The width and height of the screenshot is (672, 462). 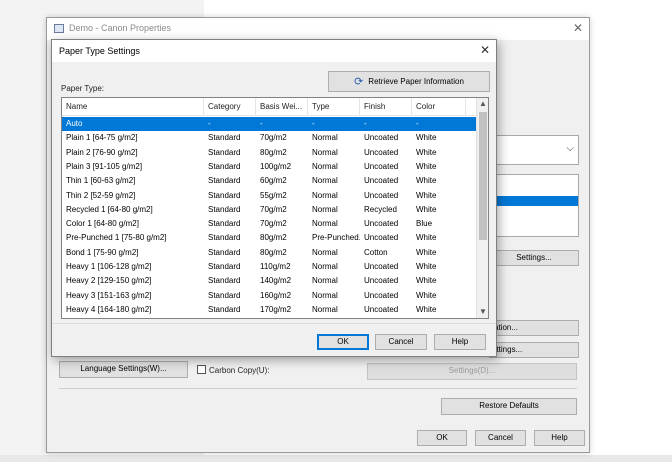 I want to click on list-scrollbar: ▲ ▼, so click(x=482, y=208).